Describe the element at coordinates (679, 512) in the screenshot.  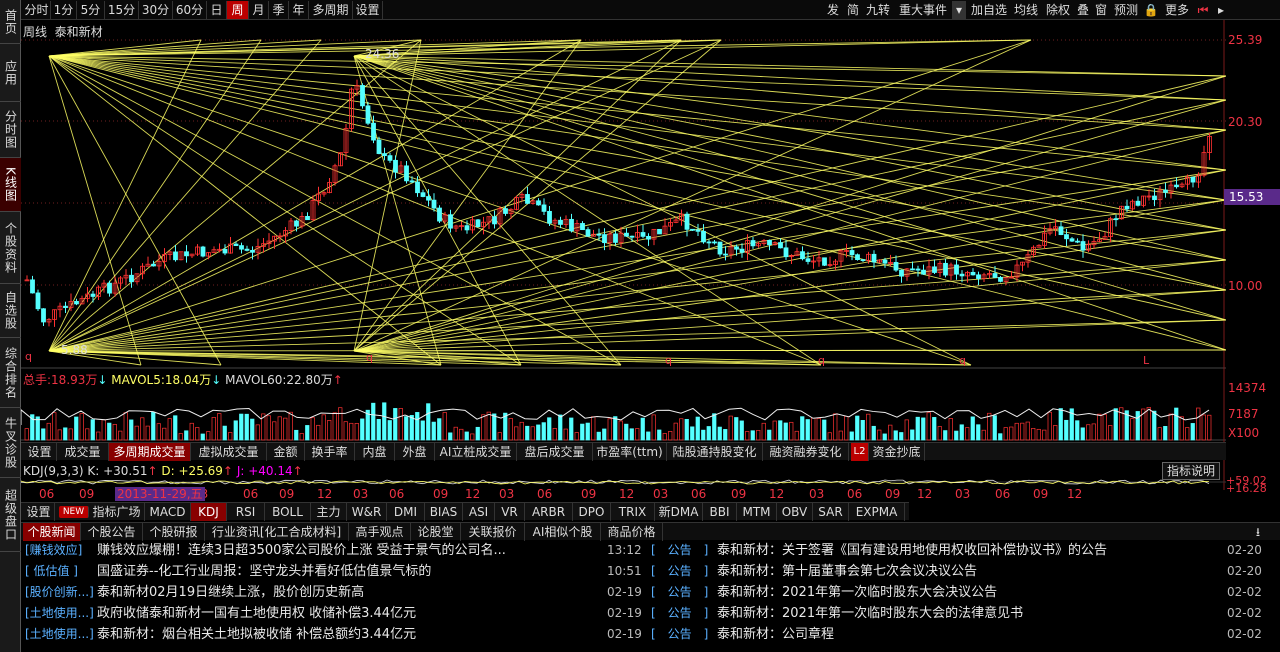
I see `tab-new-dma: 新DMA` at that location.